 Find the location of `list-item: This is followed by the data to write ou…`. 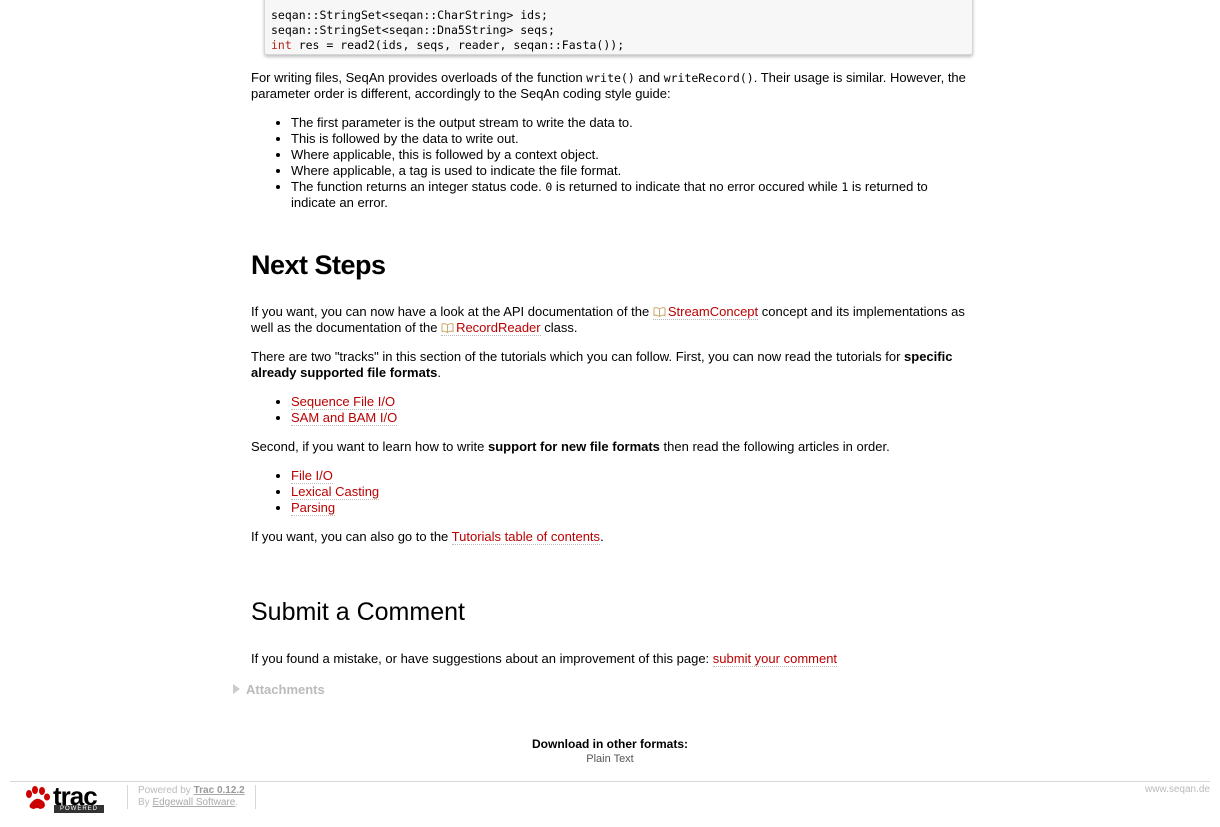

list-item: This is followed by the data to write ou… is located at coordinates (631, 139).